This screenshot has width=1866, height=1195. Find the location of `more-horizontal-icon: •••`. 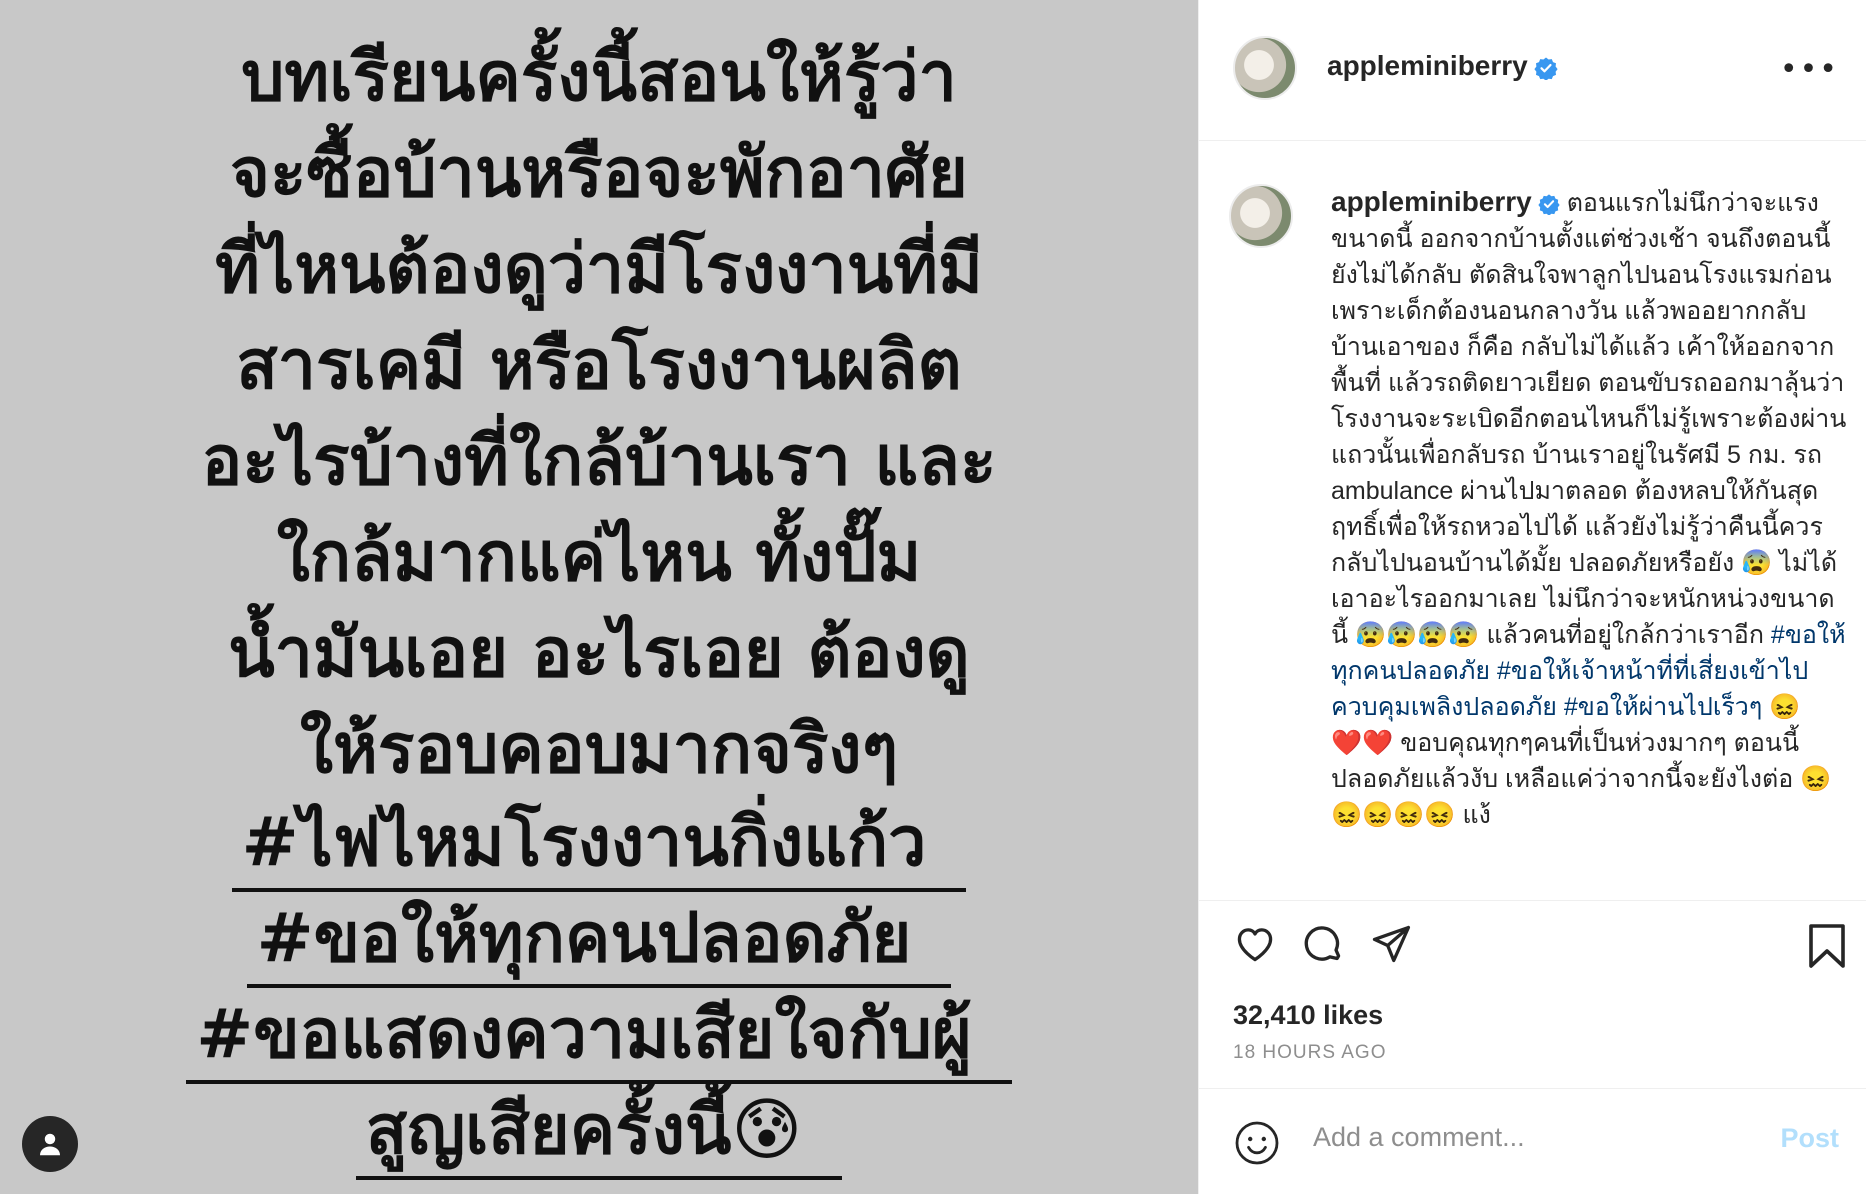

more-horizontal-icon: ••• is located at coordinates (1809, 69).